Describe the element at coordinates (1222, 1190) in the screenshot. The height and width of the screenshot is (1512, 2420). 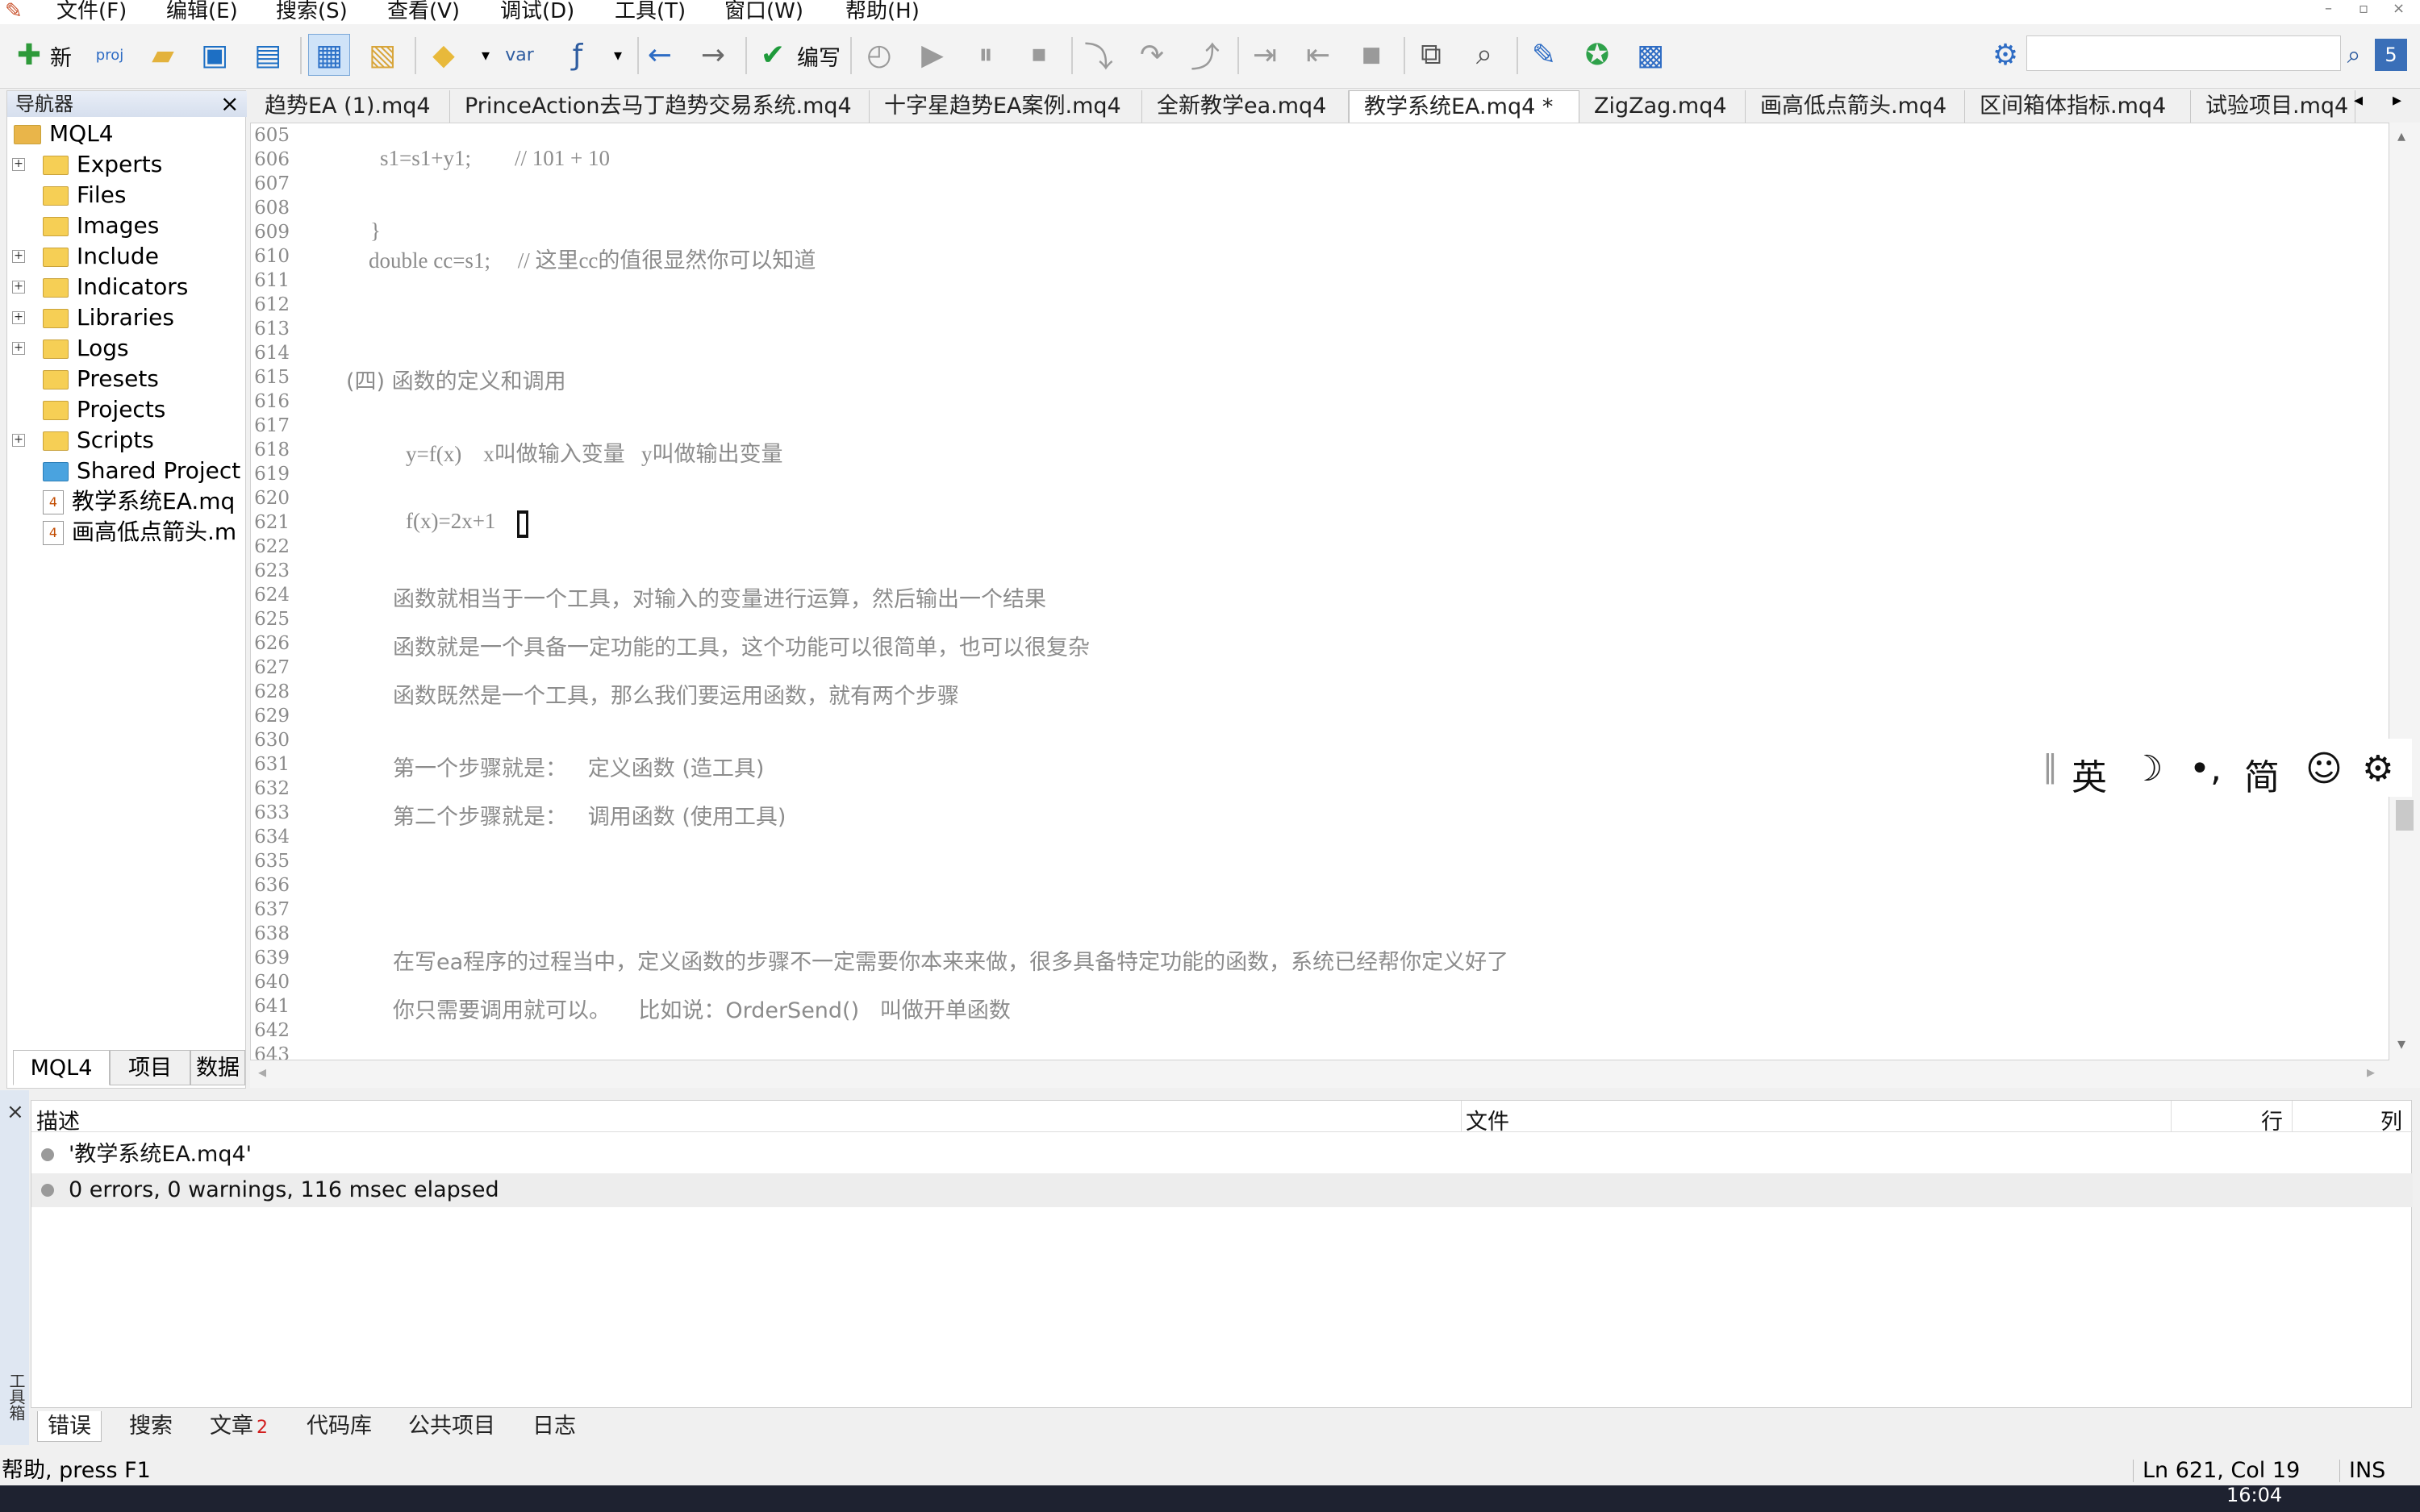
I see `output-row: 0 errors, 0 warnings, 116 msec elapsed` at that location.